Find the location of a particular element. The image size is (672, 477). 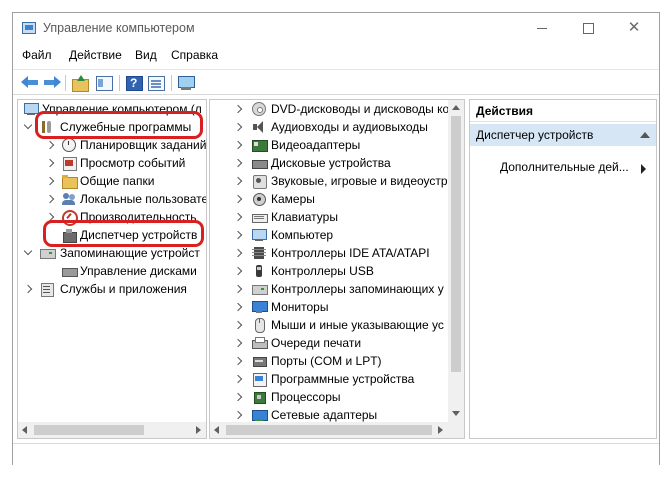

arrow-right-icon is located at coordinates (52, 83).